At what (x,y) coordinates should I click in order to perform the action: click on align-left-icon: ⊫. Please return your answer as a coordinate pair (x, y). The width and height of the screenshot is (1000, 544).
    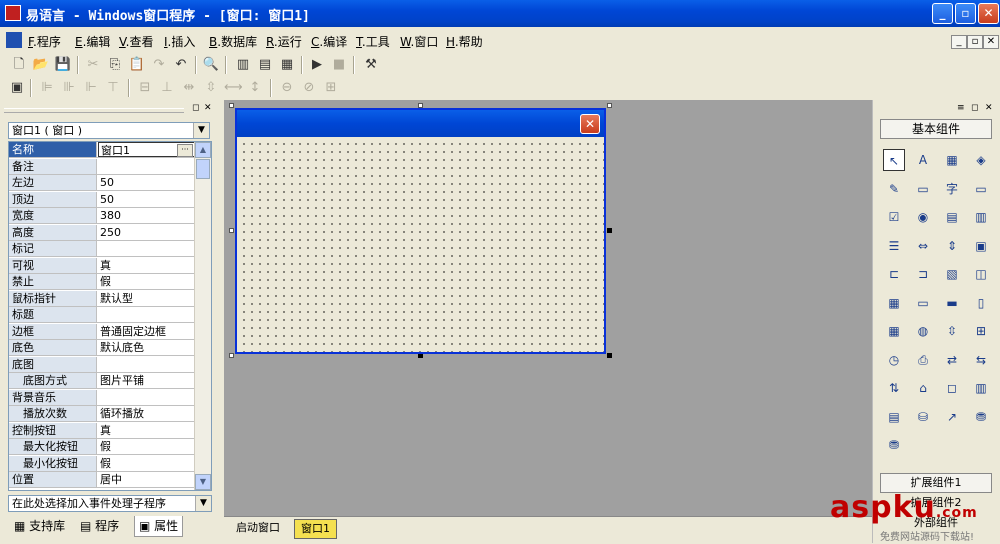
    Looking at the image, I should click on (47, 88).